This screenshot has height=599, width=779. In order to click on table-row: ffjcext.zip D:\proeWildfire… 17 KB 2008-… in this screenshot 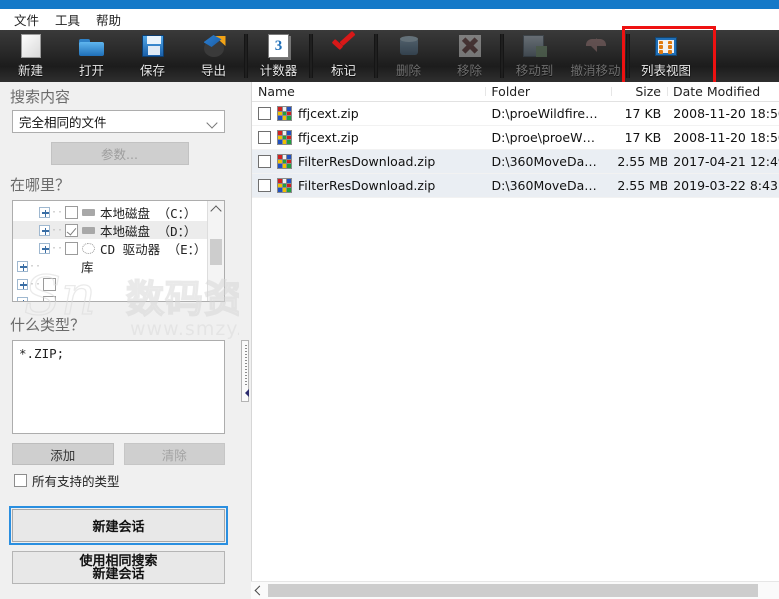, I will do `click(515, 114)`.